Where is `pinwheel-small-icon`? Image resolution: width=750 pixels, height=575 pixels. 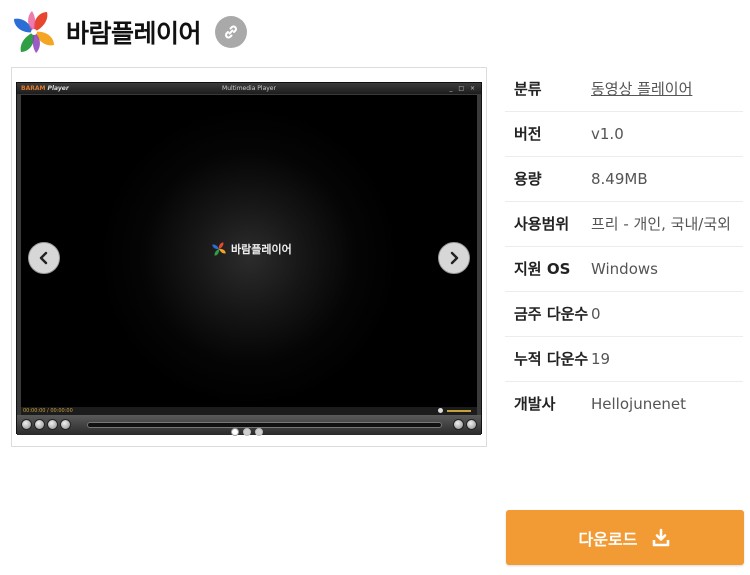
pinwheel-small-icon is located at coordinates (219, 249).